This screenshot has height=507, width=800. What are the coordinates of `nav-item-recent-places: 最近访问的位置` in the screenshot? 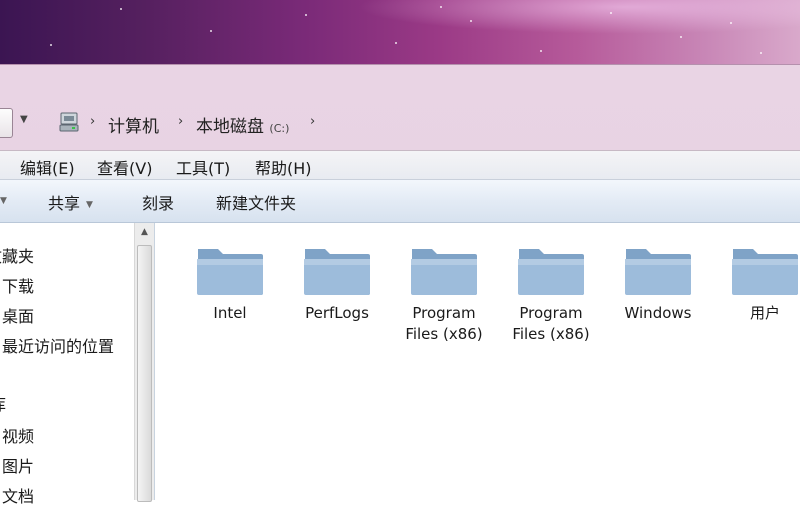 It's located at (58, 345).